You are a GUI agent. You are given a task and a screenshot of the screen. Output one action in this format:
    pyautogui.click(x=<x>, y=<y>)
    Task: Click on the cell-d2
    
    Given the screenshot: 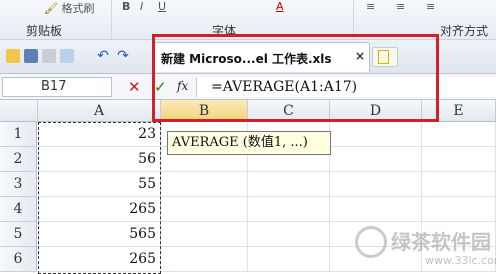 What is the action you would take?
    pyautogui.click(x=376, y=159)
    